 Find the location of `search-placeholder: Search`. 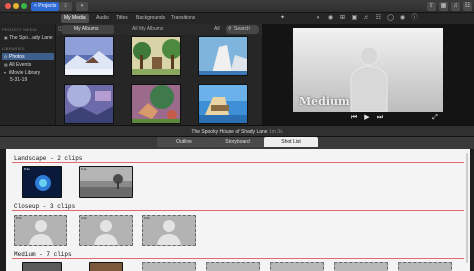

search-placeholder: Search is located at coordinates (242, 29).